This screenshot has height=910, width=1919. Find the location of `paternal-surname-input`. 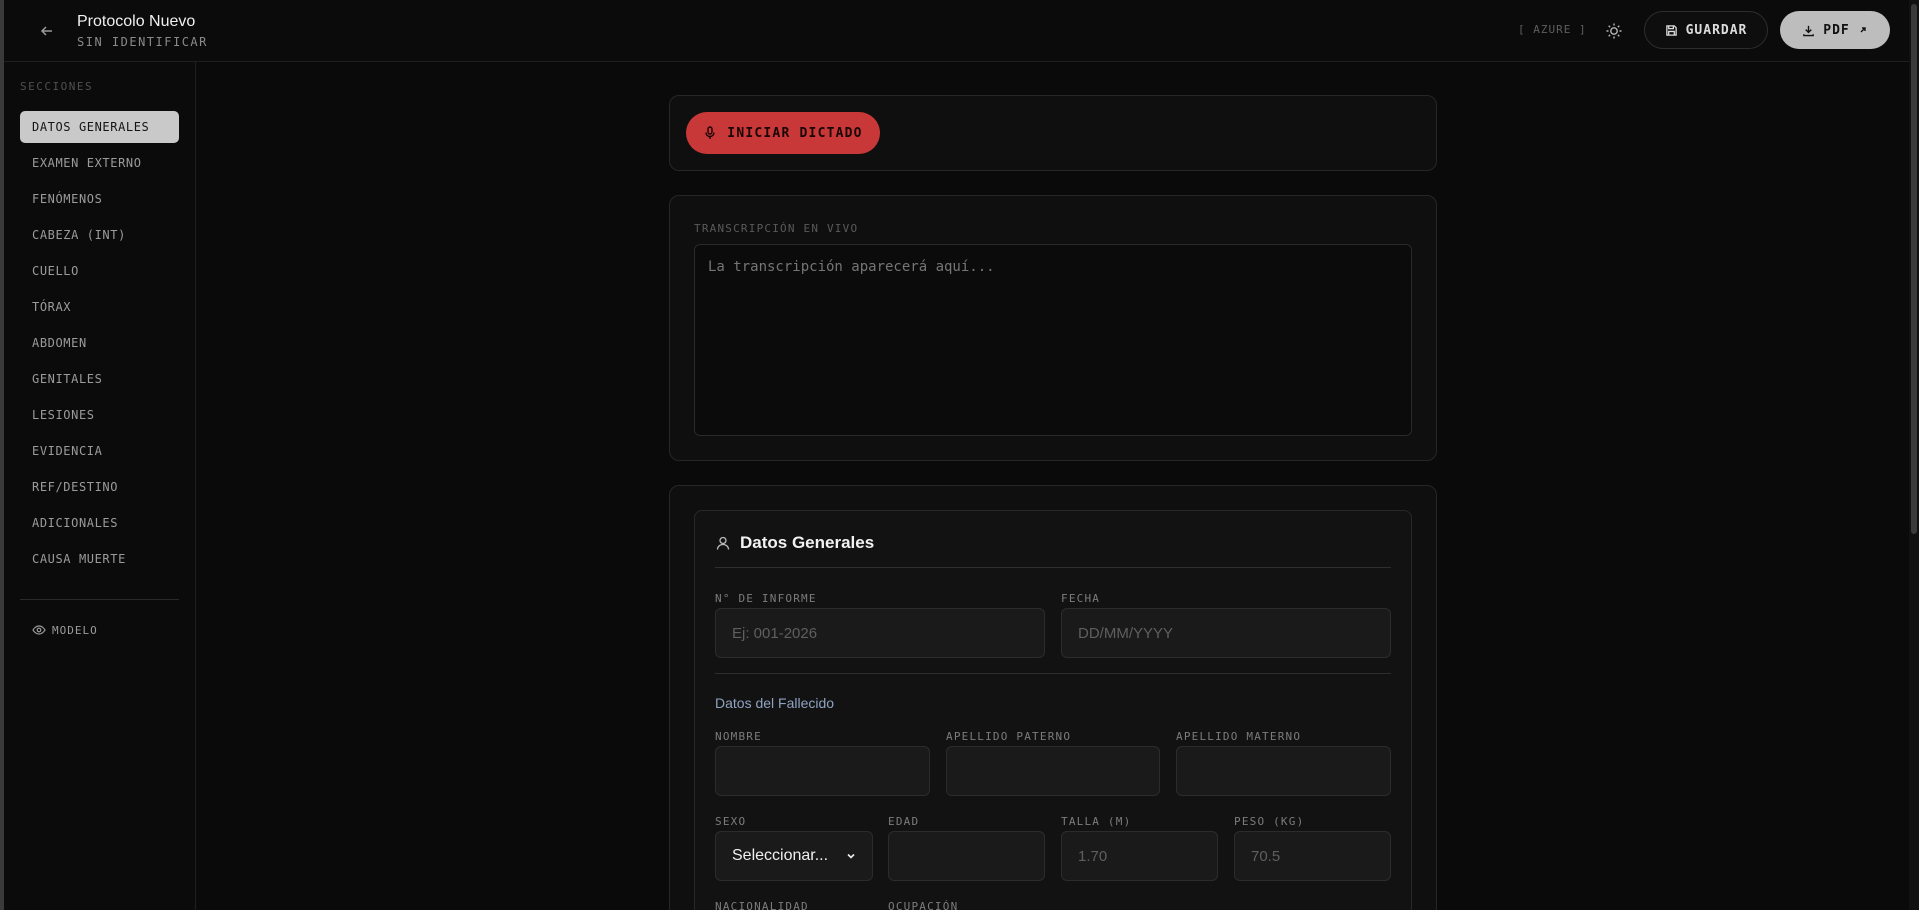

paternal-surname-input is located at coordinates (1053, 771).